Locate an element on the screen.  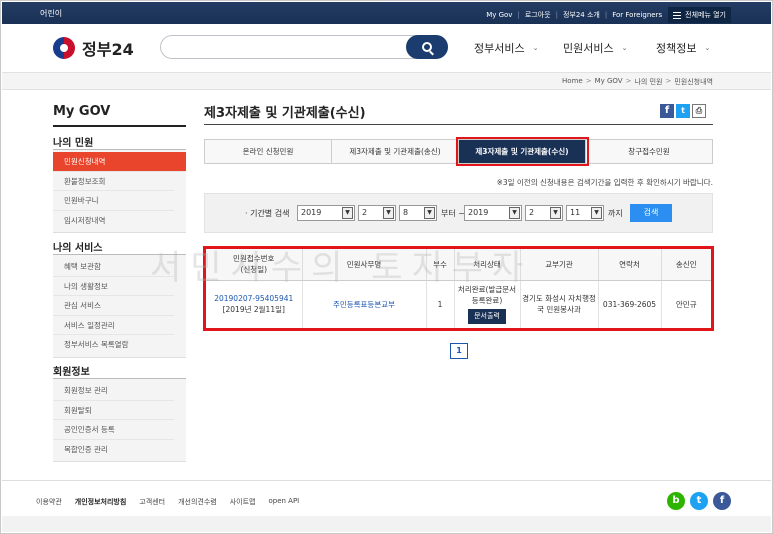
twitter-icon: t is located at coordinates (699, 501).